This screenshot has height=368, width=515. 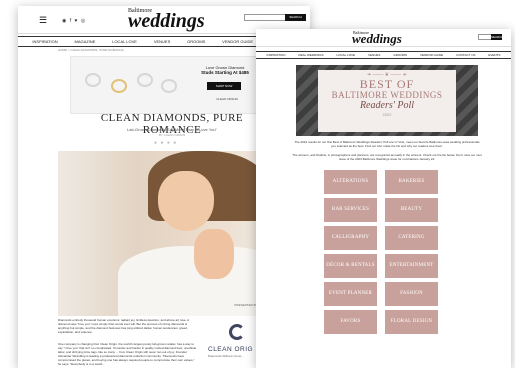 I want to click on article-author: BY CLEAN ORIGIN, so click(x=172, y=135).